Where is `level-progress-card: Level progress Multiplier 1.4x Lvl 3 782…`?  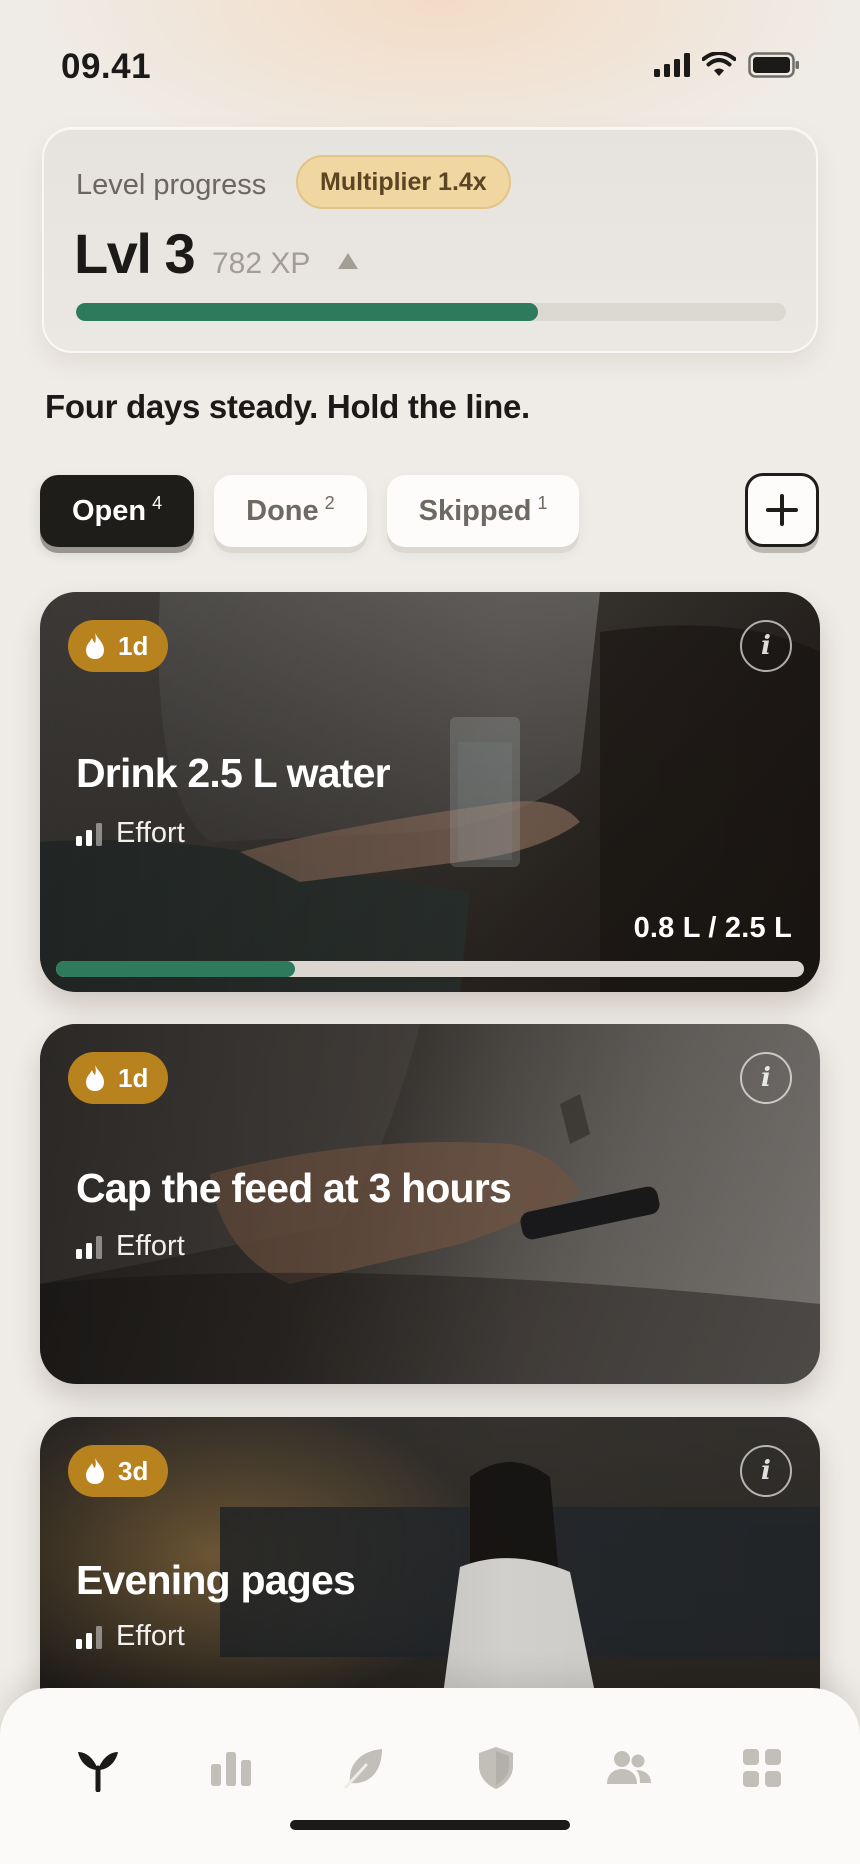
level-progress-card: Level progress Multiplier 1.4x Lvl 3 782… is located at coordinates (430, 240).